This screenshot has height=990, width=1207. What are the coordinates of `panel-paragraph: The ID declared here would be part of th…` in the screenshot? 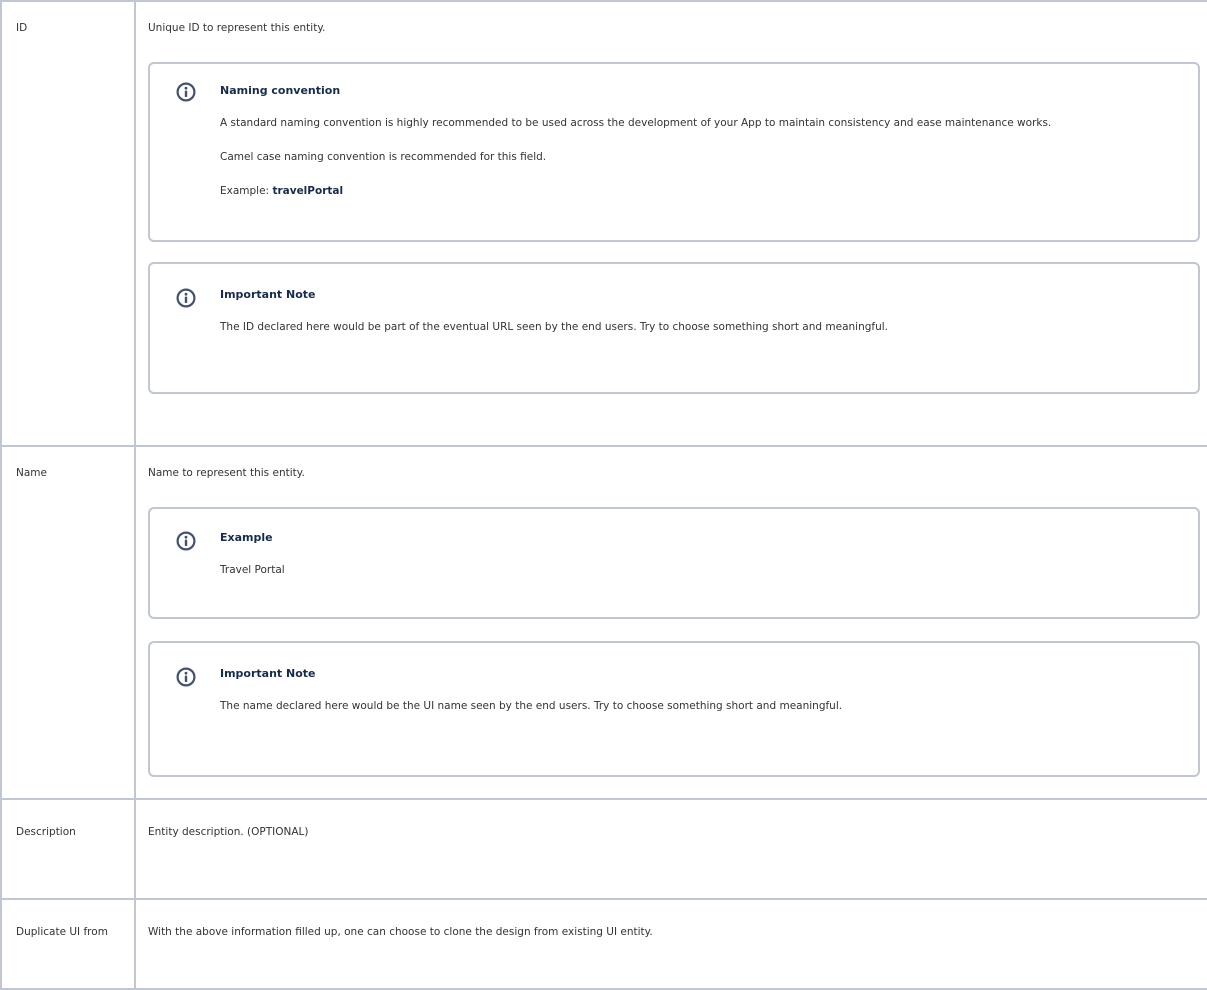 It's located at (554, 327).